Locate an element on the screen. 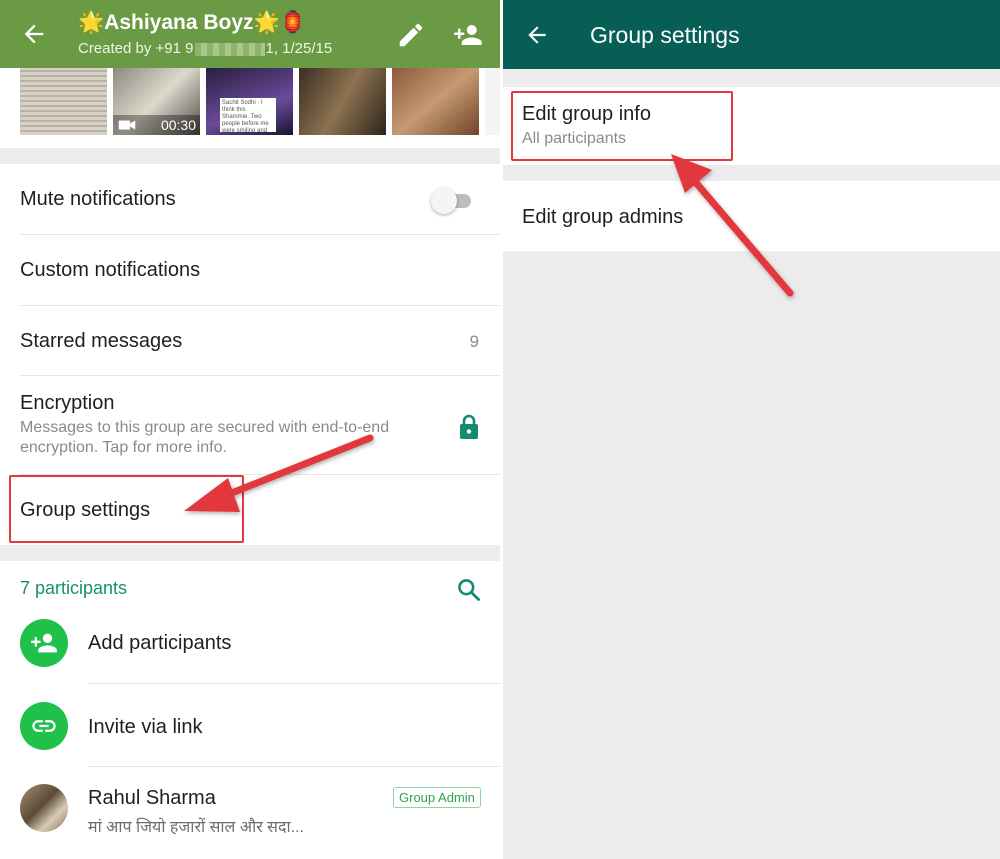 This screenshot has width=1000, height=859. participants-count-title: 7 participants is located at coordinates (74, 588).